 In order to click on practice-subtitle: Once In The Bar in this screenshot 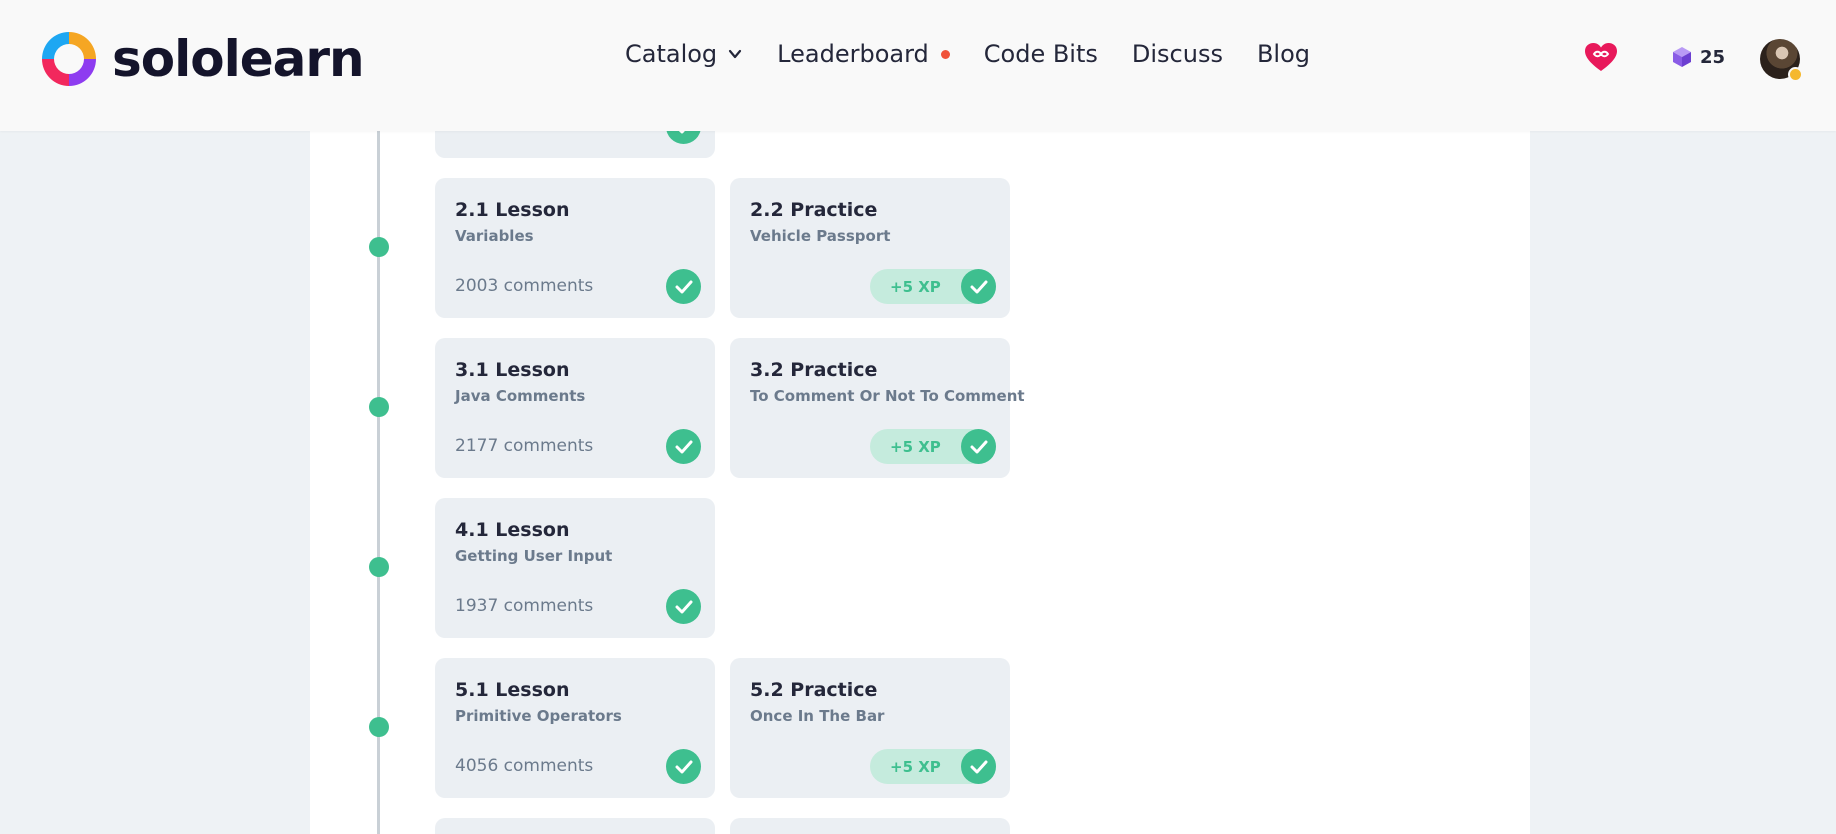, I will do `click(817, 716)`.